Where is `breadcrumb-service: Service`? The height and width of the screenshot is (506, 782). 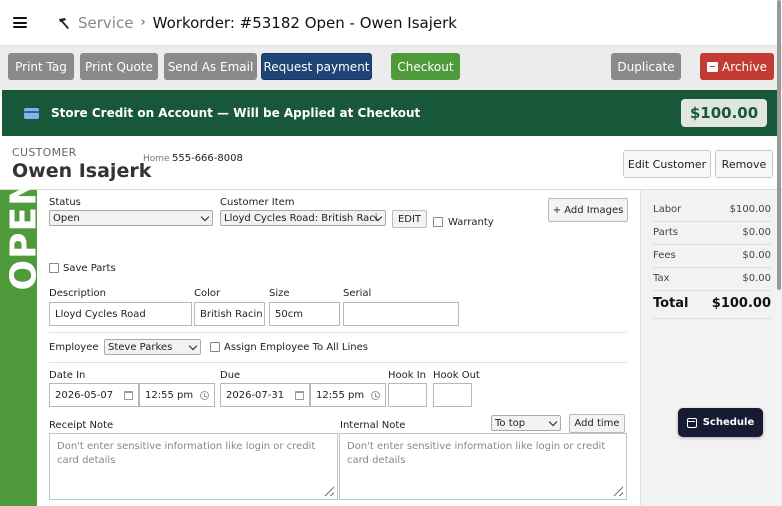
breadcrumb-service: Service is located at coordinates (105, 23).